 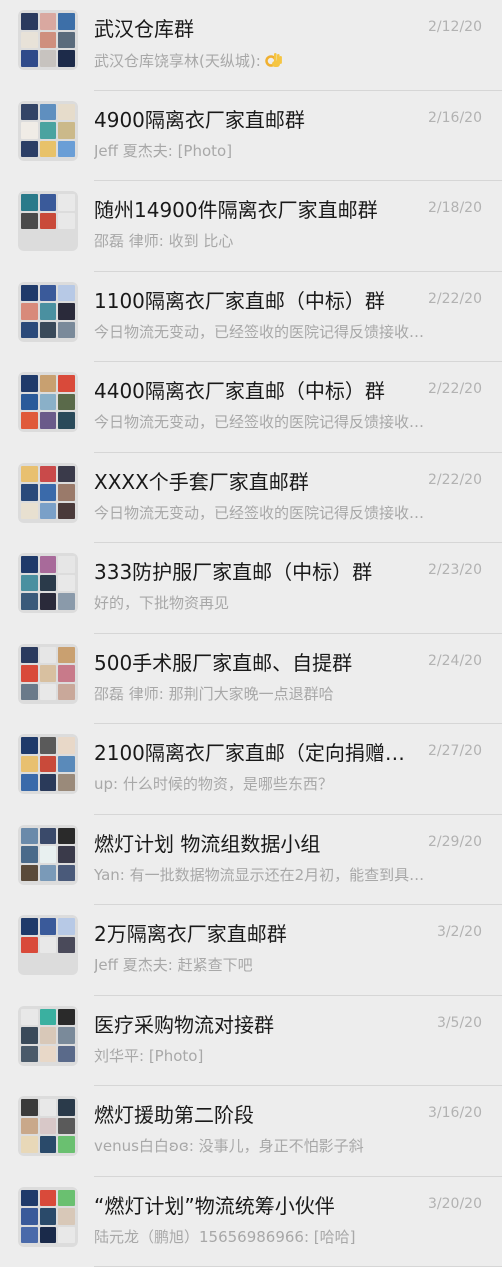 What do you see at coordinates (251, 1131) in the screenshot?
I see `chat-list-item: 燃灯援助第二阶段3/16/20venus白白ʚɞ: 没事儿，身正不怕影子斜` at bounding box center [251, 1131].